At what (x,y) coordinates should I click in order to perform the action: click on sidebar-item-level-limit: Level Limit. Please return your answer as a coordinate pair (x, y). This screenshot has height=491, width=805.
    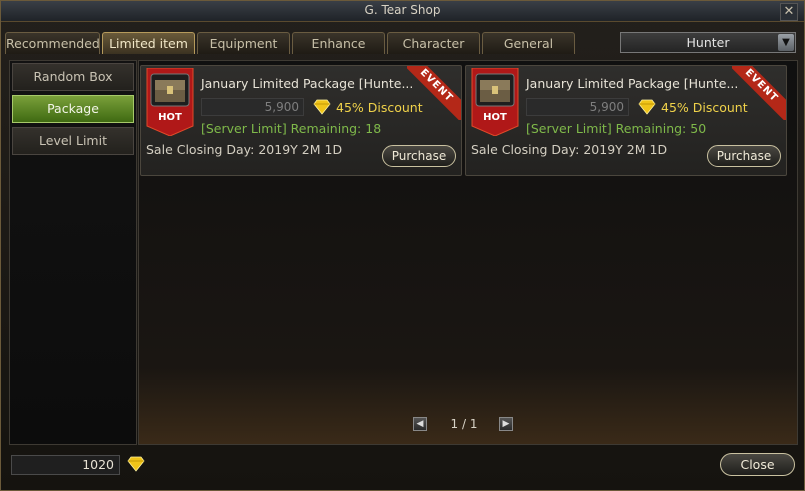
    Looking at the image, I should click on (73, 141).